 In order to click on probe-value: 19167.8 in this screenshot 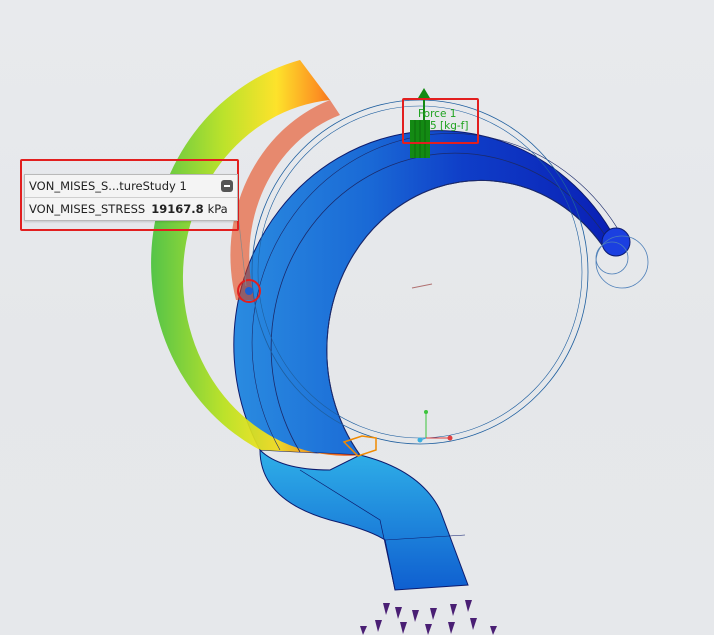, I will do `click(177, 209)`.